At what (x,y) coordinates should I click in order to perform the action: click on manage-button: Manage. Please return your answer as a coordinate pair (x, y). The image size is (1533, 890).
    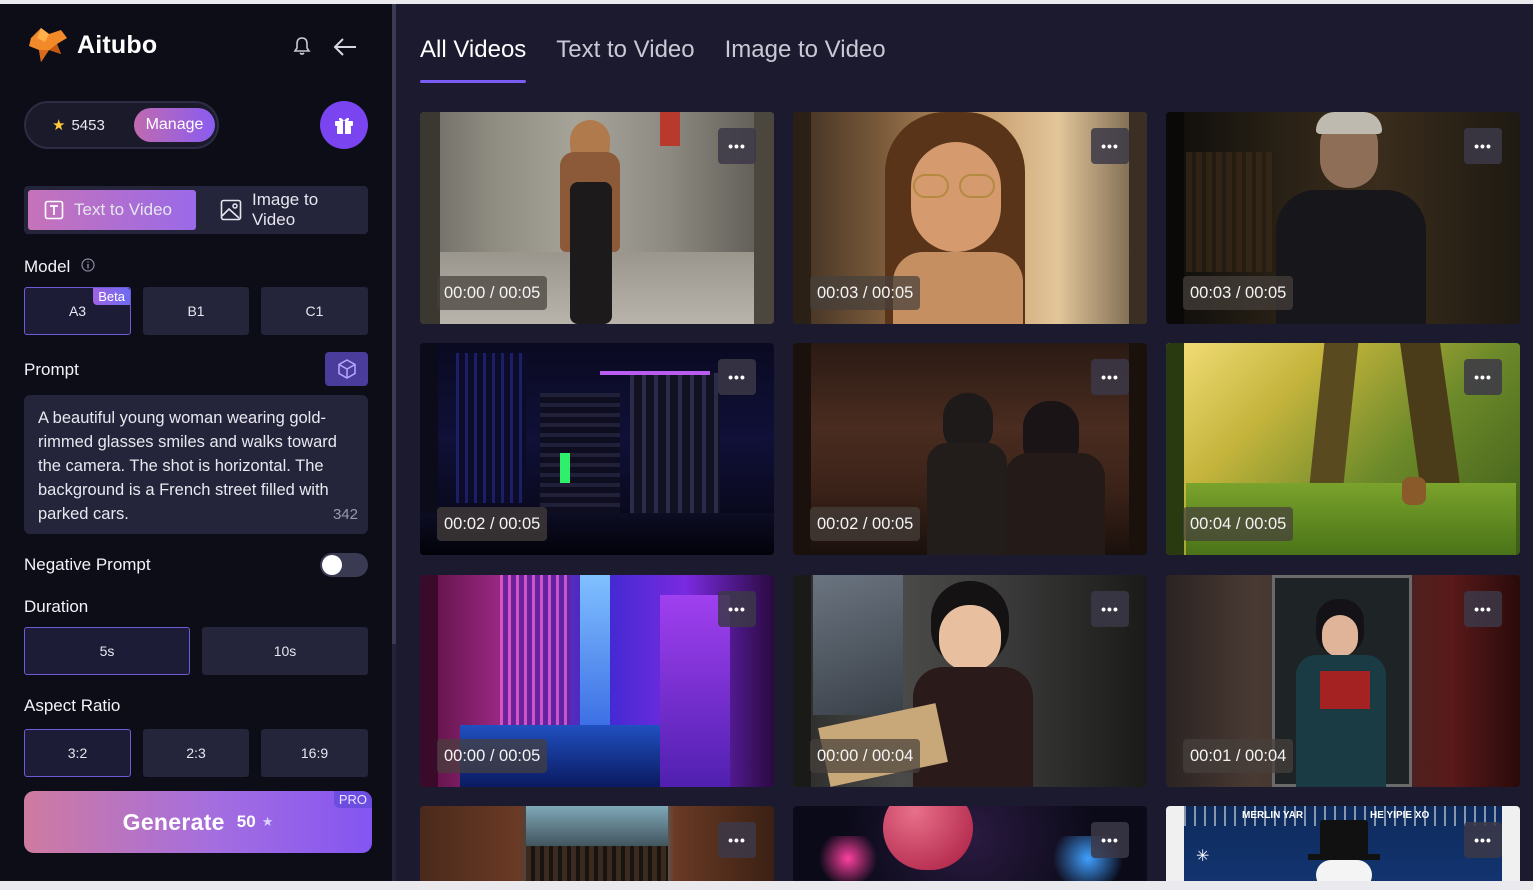
    Looking at the image, I should click on (174, 125).